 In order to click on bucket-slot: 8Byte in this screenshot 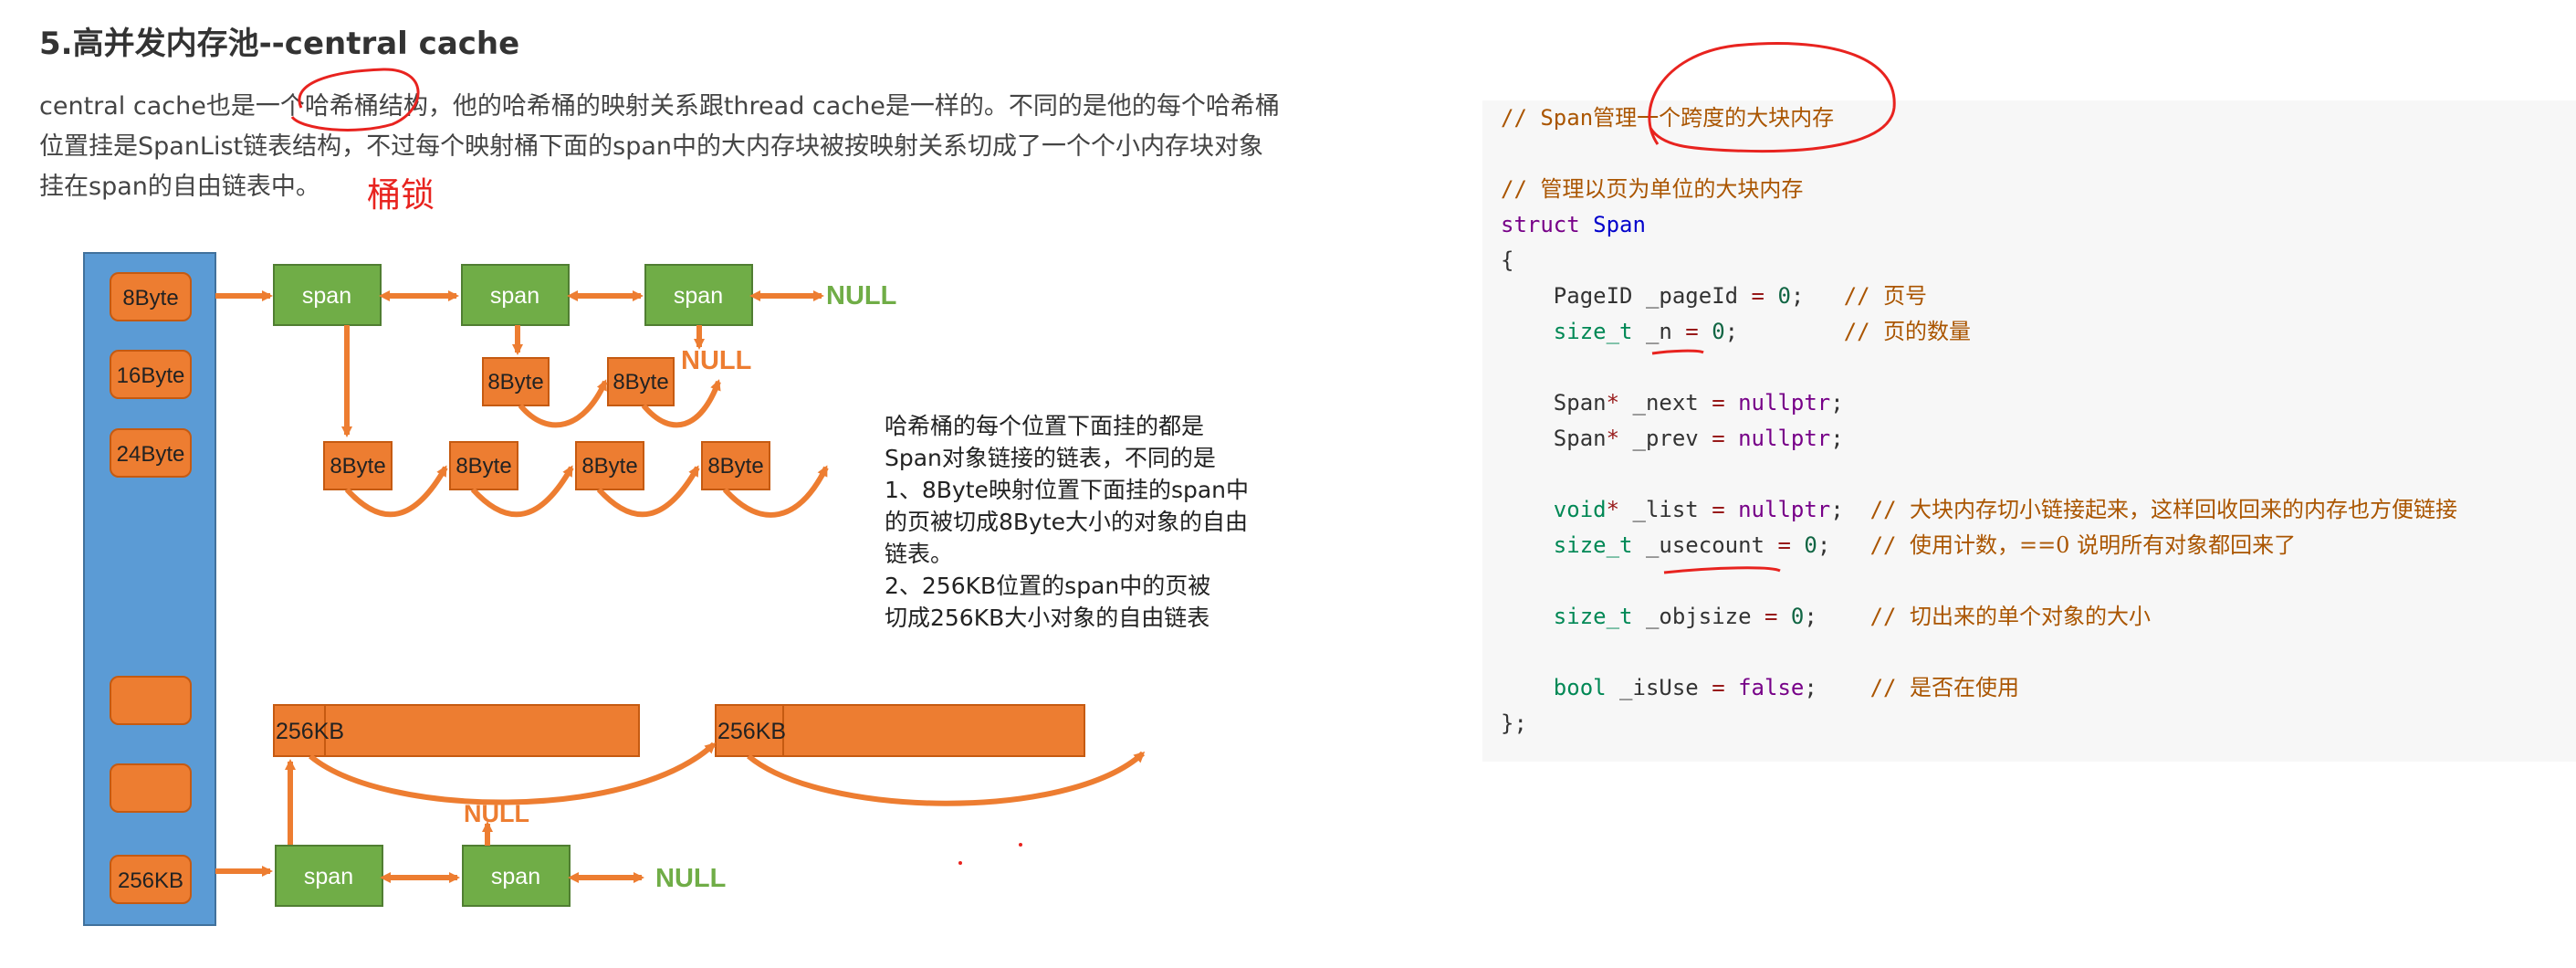, I will do `click(151, 296)`.